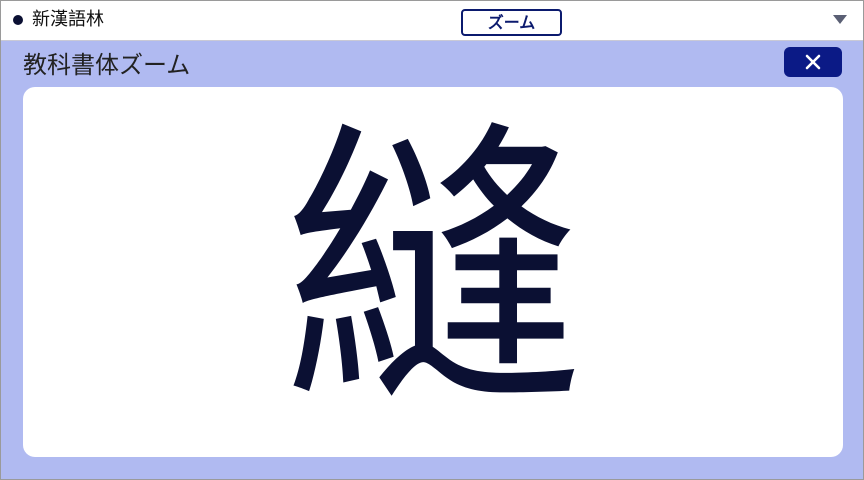 The width and height of the screenshot is (864, 480). I want to click on panel-title: 教科書体ズーム, so click(107, 65).